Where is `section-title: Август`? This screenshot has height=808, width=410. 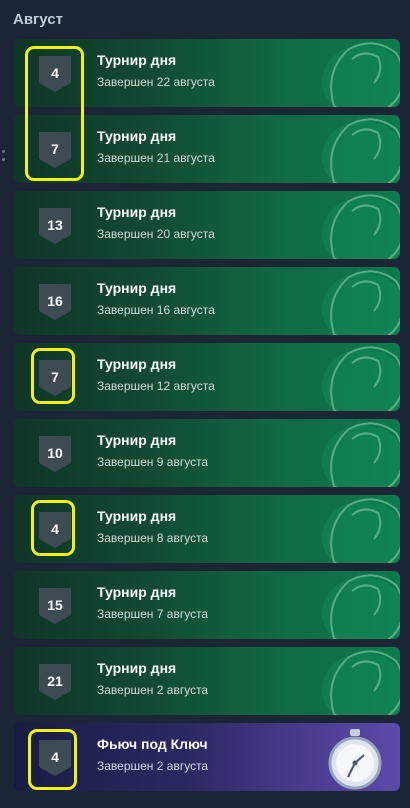
section-title: Август is located at coordinates (38, 19).